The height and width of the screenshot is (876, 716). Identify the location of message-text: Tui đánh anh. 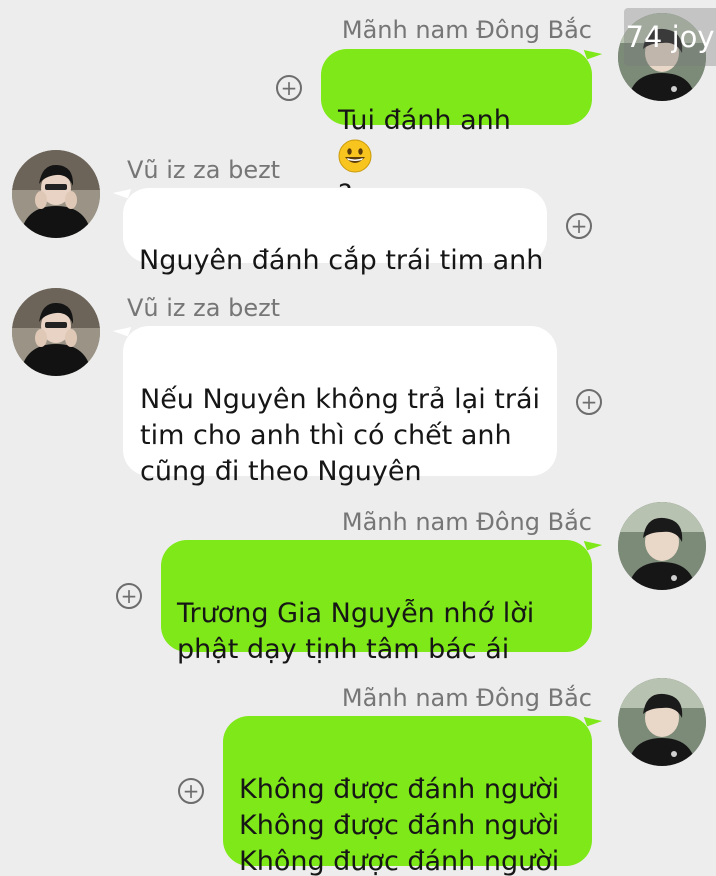
(424, 120).